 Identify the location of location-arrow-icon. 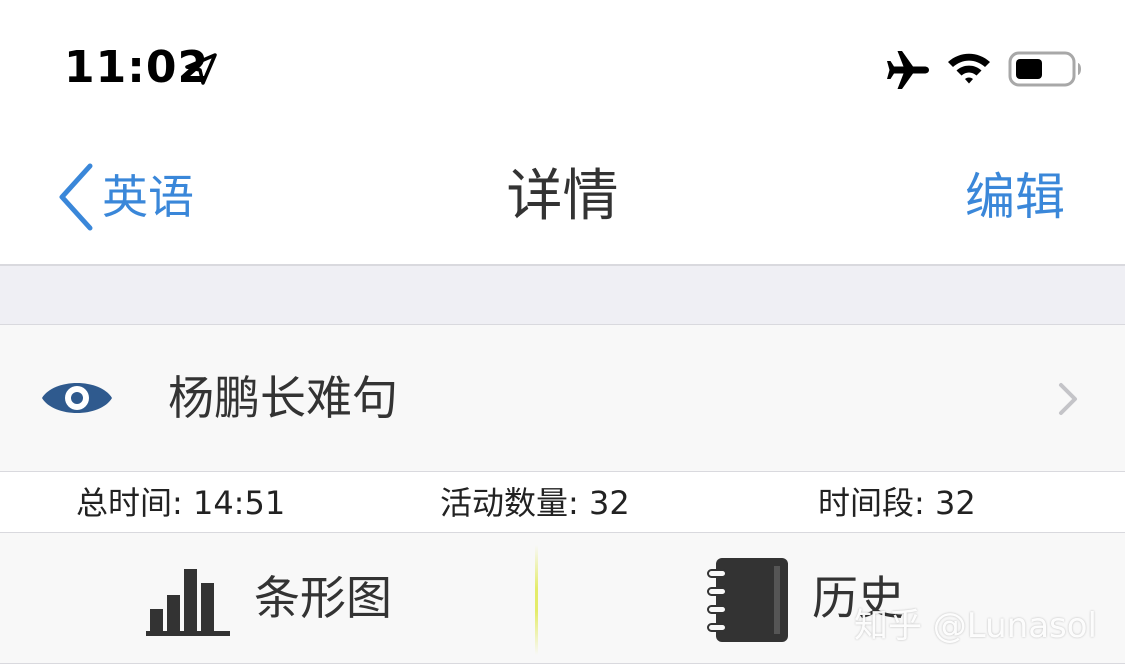
(201, 69).